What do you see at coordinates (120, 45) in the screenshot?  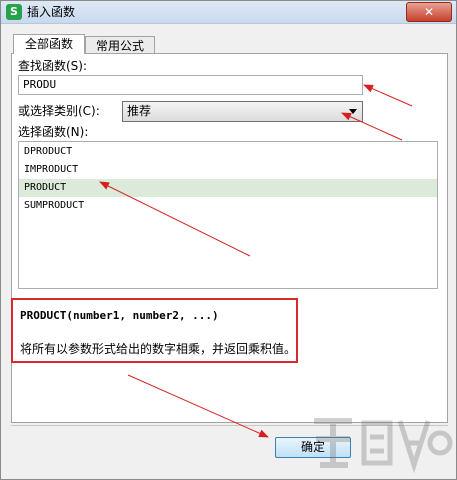 I see `tab-common-formulas: 常用公式` at bounding box center [120, 45].